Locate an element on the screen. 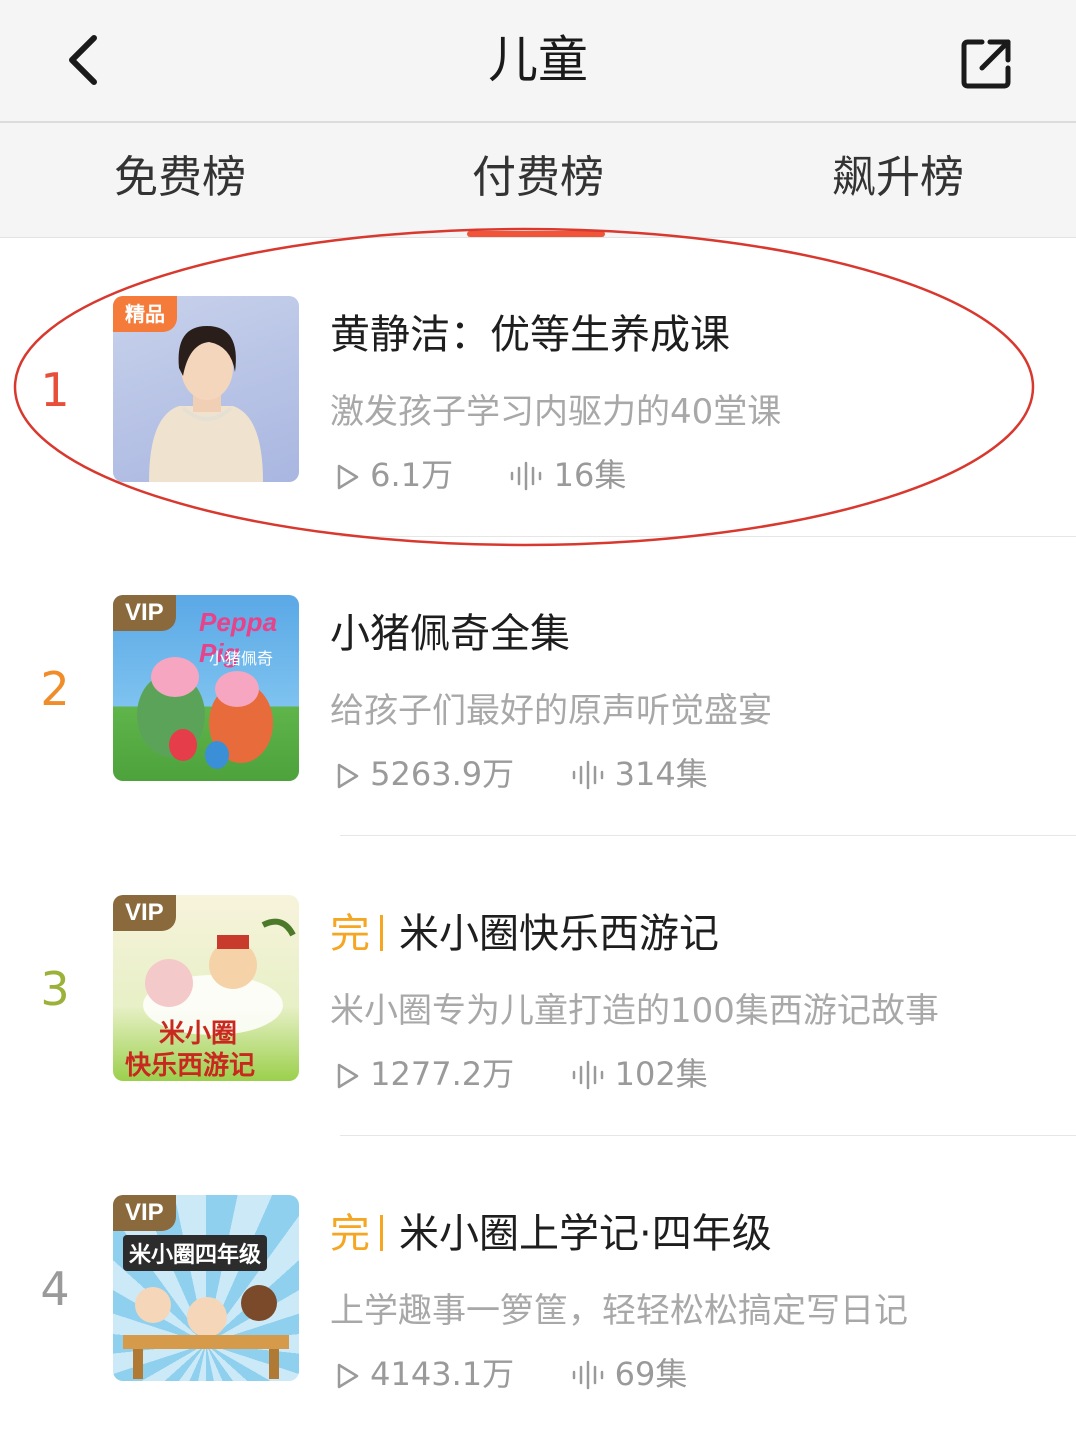 This screenshot has height=1436, width=1076. ranking-tabs: 免费榜 付费榜 飙升榜 is located at coordinates (538, 180).